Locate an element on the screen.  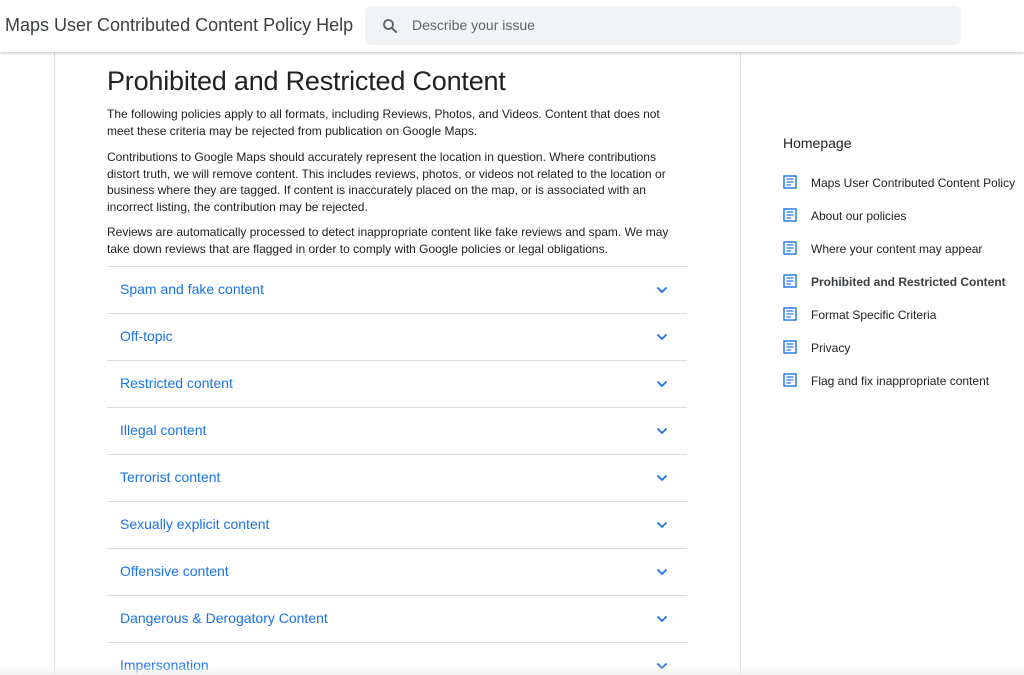
content-right-divider is located at coordinates (740, 363).